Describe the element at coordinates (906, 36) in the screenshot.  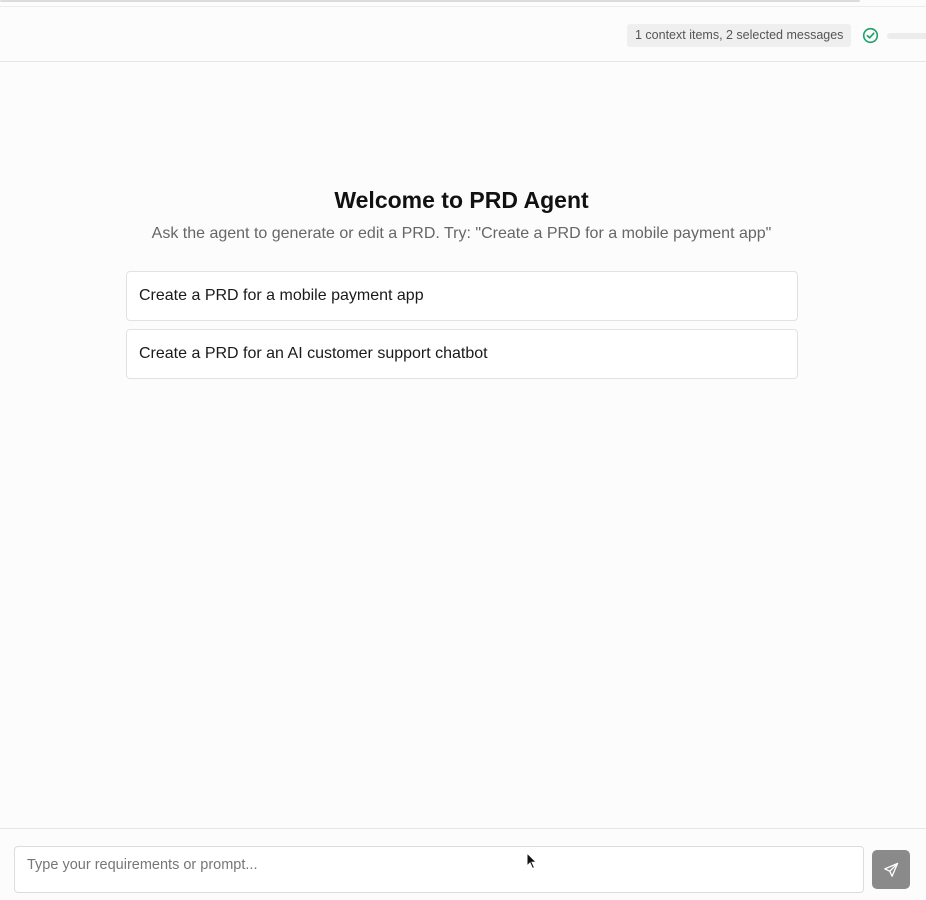
I see `header-progress-bar` at that location.